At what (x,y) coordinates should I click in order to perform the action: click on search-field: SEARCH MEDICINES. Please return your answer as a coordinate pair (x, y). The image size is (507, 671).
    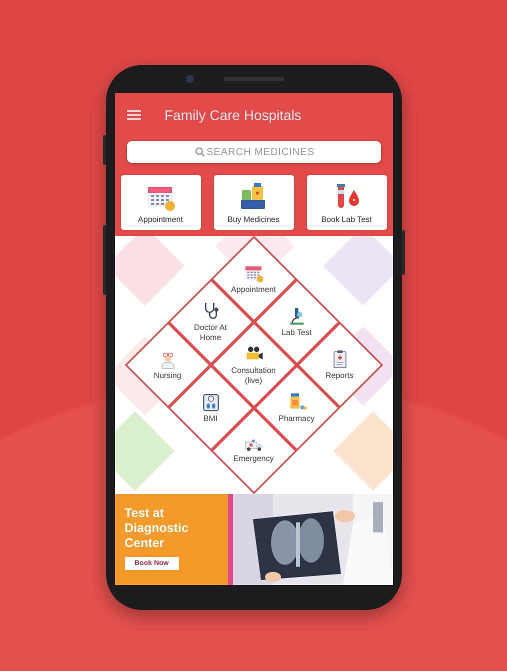
    Looking at the image, I should click on (253, 152).